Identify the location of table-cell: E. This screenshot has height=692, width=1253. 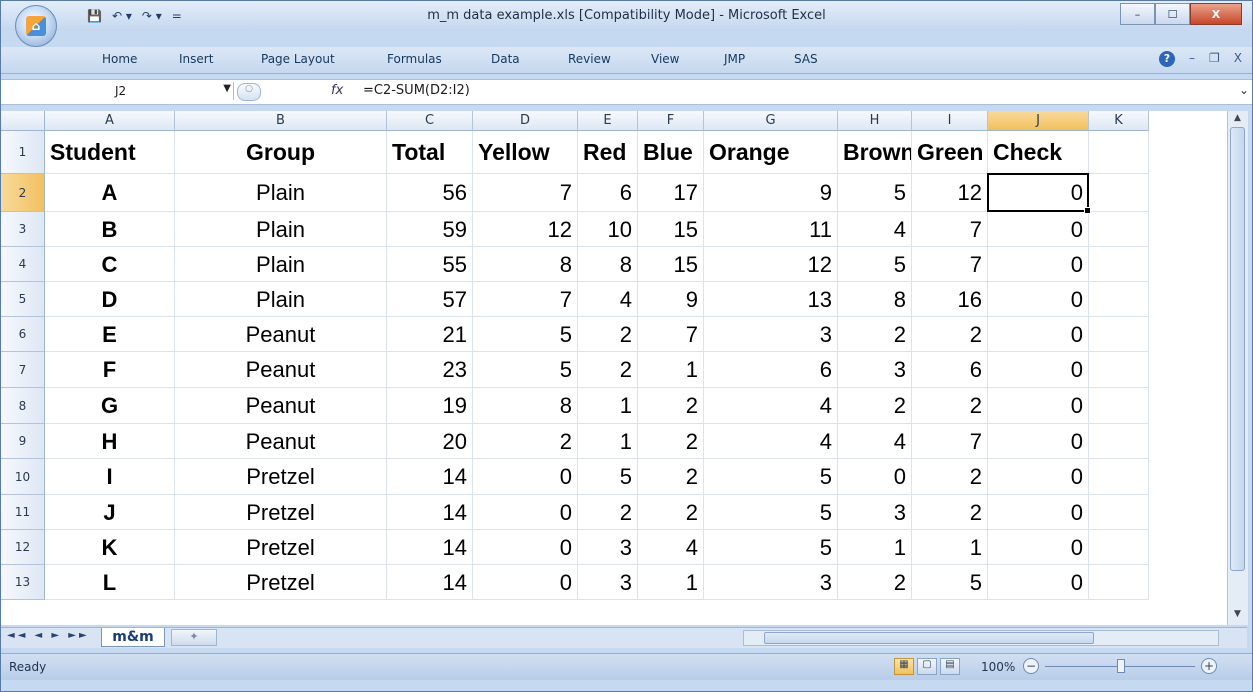
(110, 334).